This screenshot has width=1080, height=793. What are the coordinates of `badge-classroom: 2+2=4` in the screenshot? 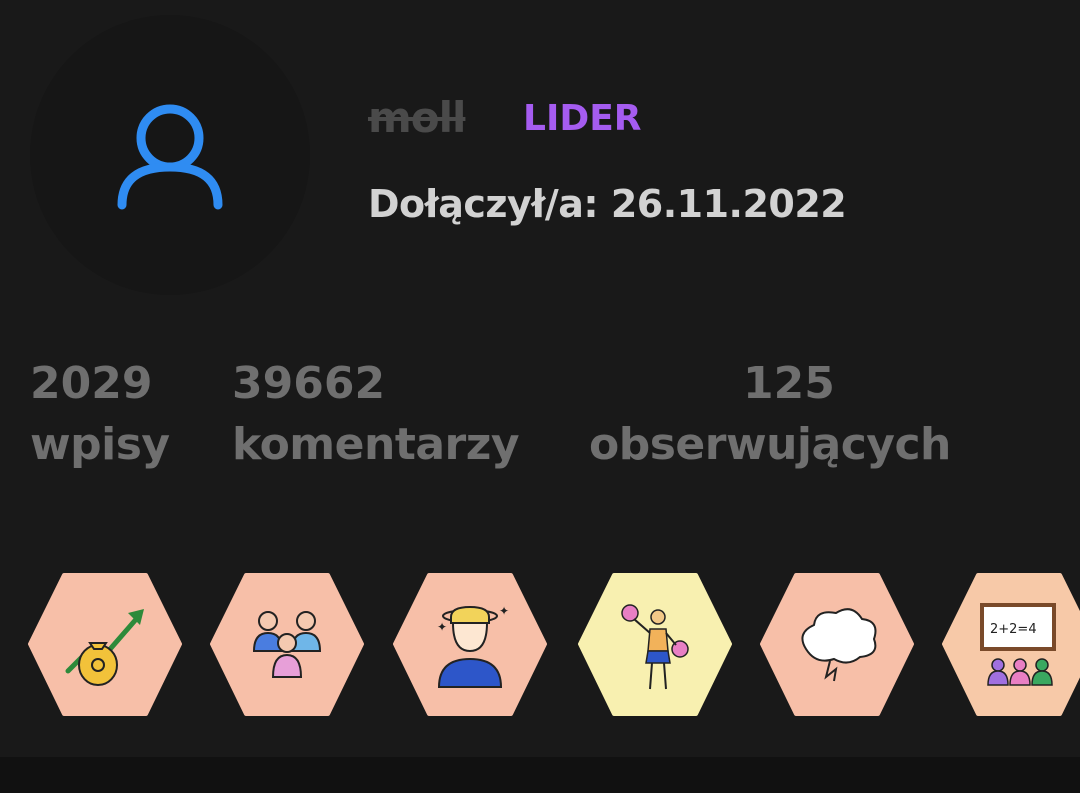 It's located at (1011, 644).